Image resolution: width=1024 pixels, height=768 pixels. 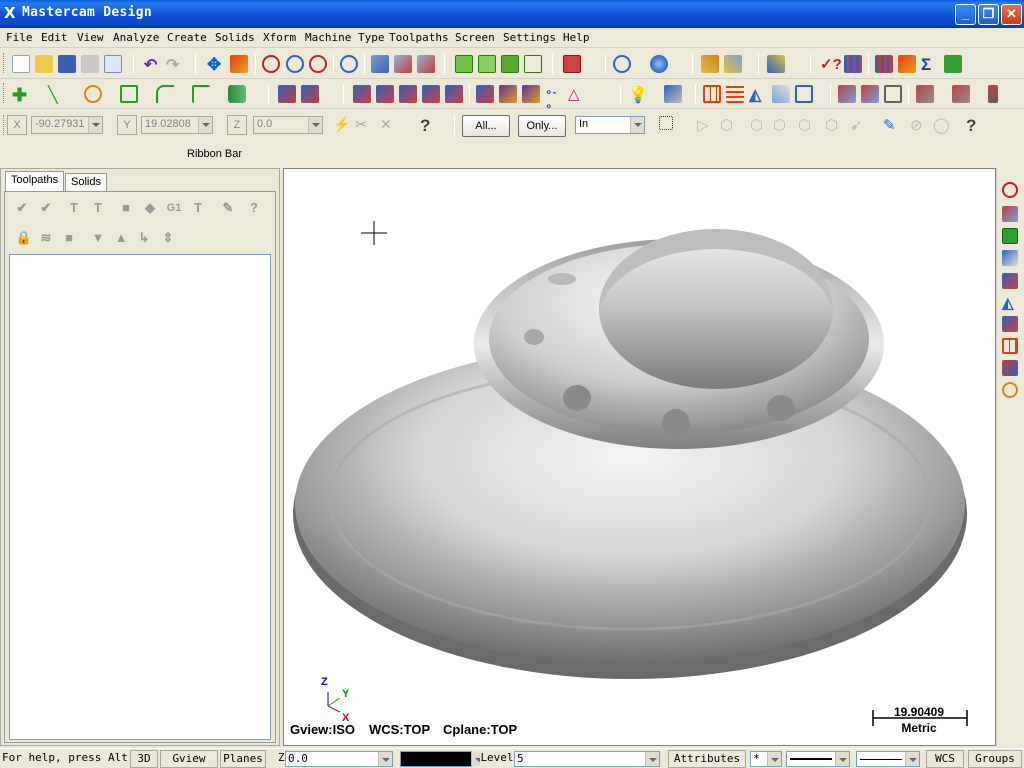 I want to click on point-style-dropdown-icon, so click(x=774, y=759).